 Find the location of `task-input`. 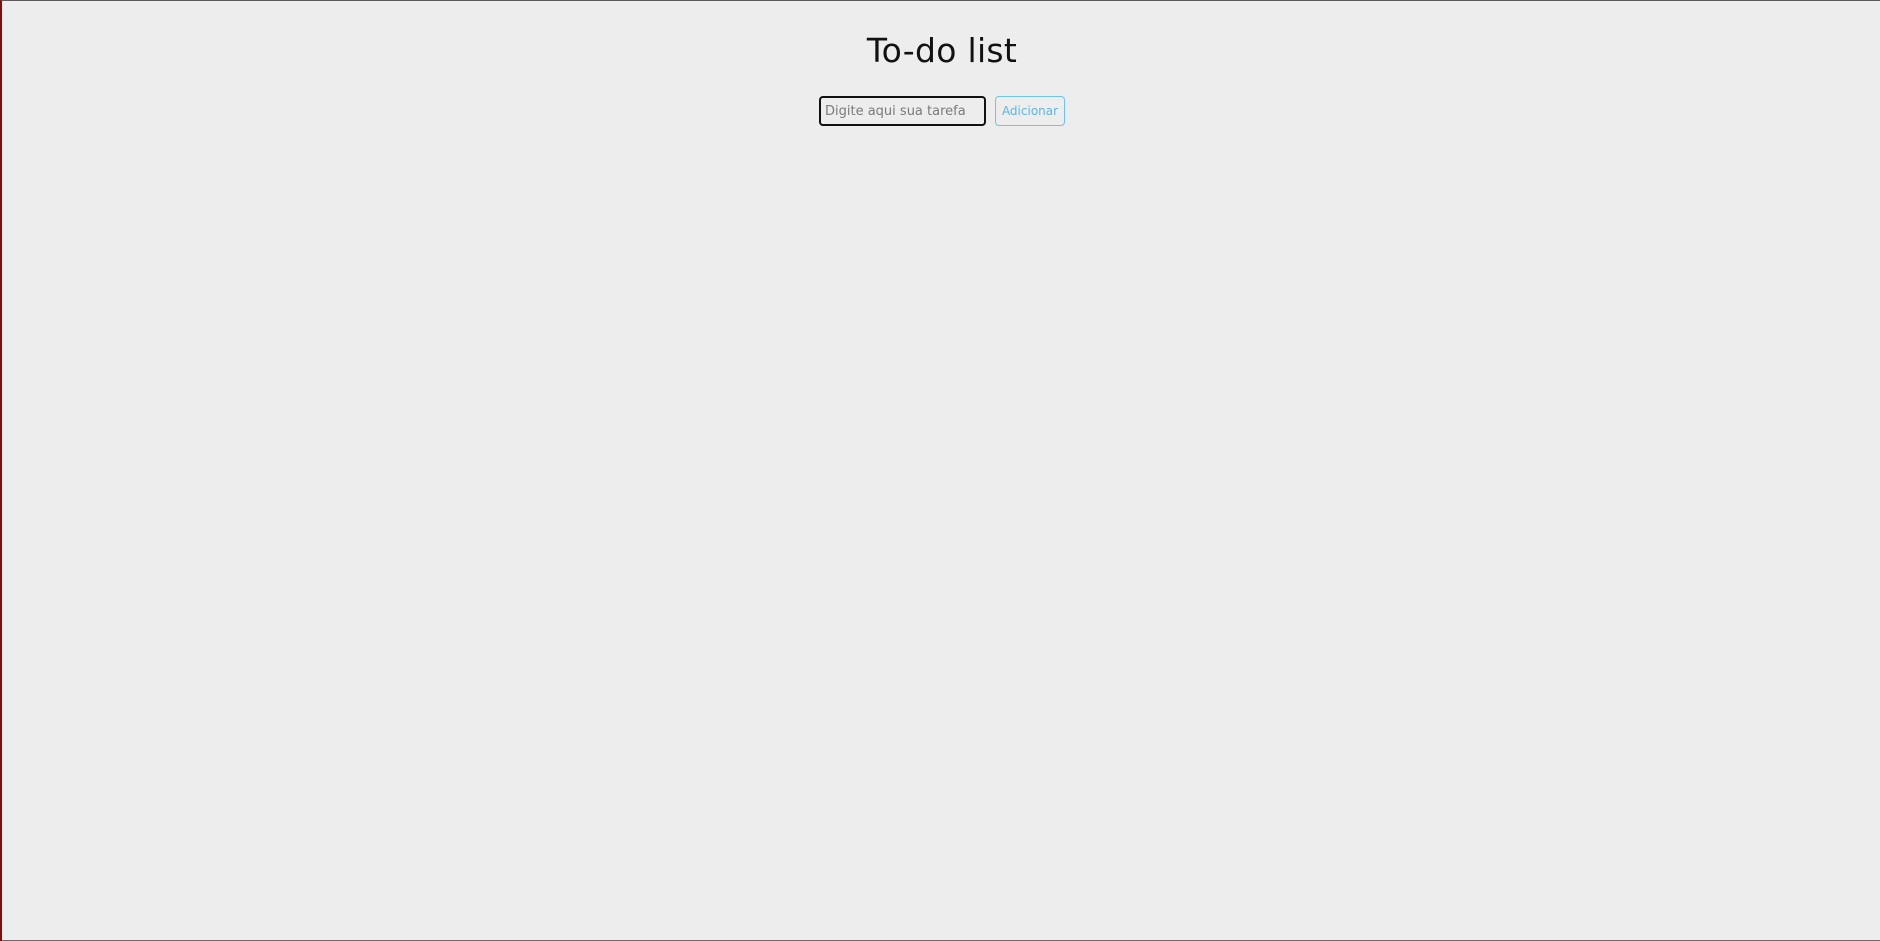

task-input is located at coordinates (902, 111).